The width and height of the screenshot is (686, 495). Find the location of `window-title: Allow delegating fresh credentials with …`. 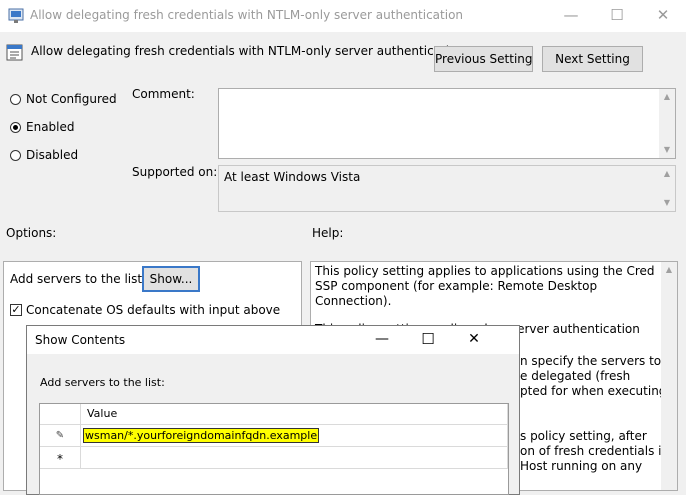

window-title: Allow delegating fresh credentials with … is located at coordinates (247, 15).